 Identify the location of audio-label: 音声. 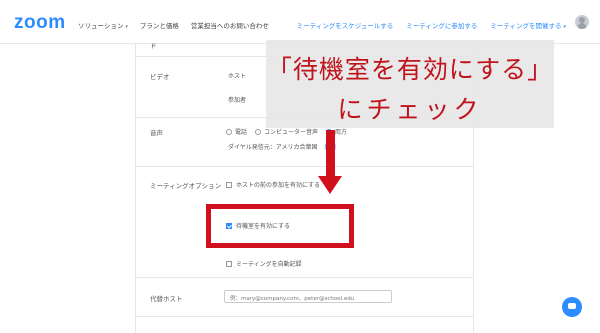
(156, 133).